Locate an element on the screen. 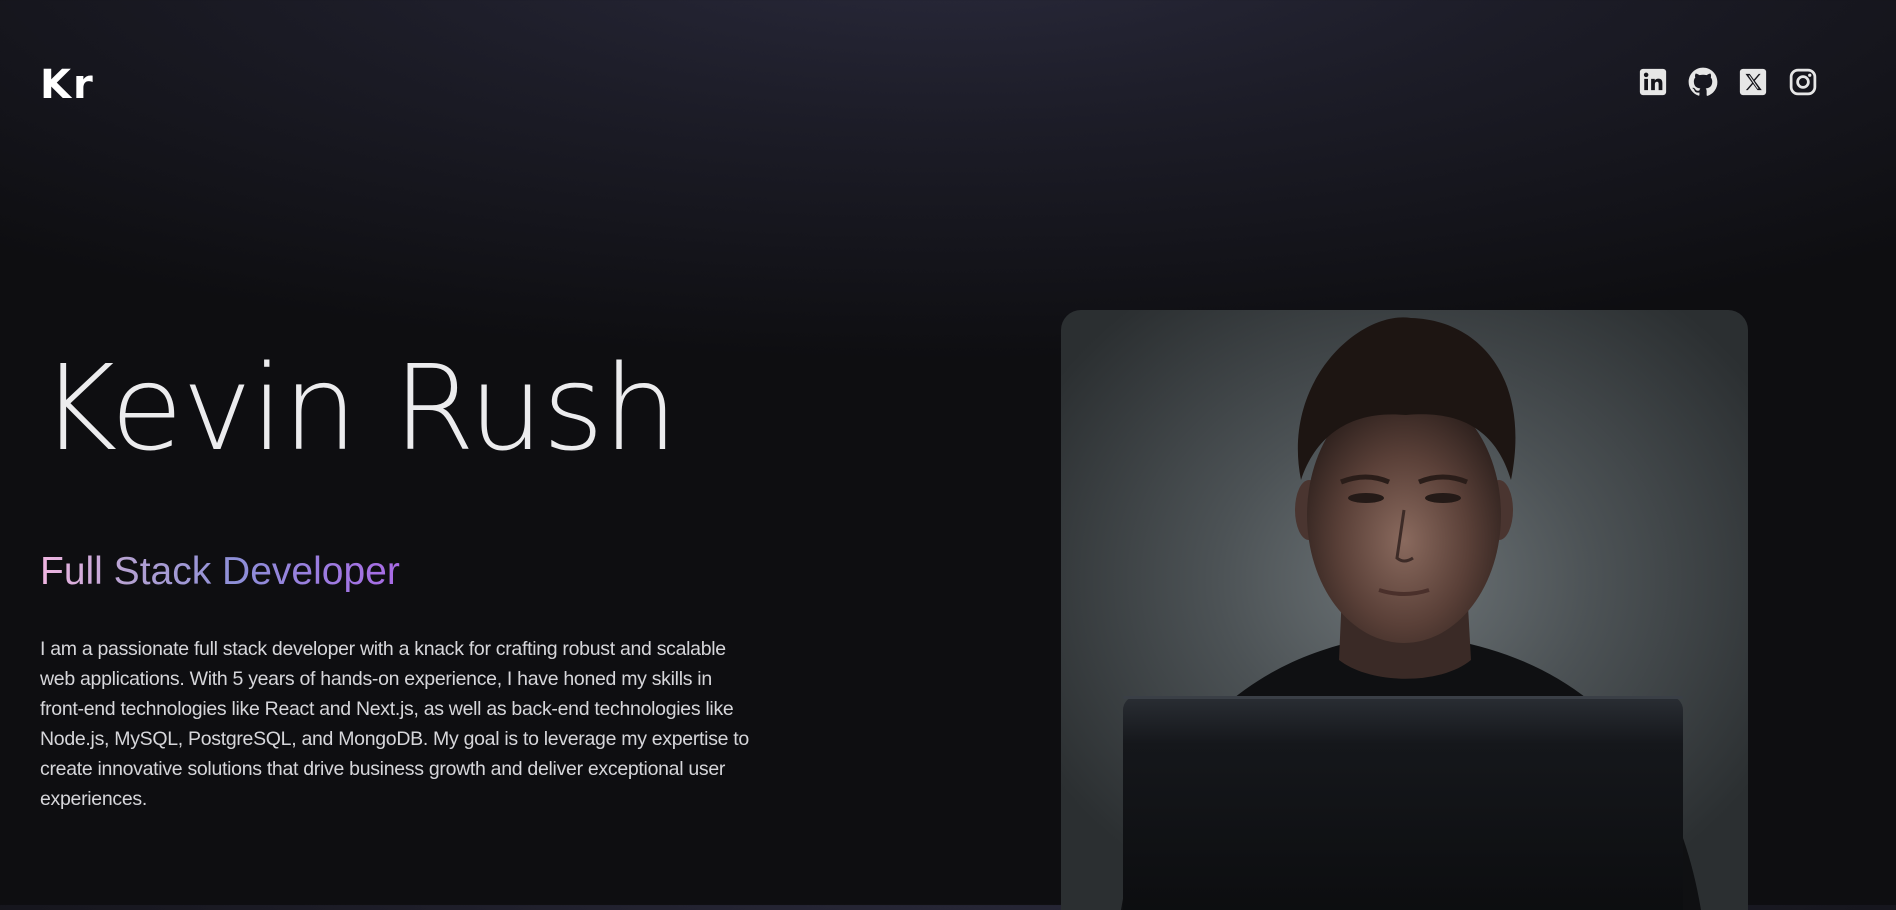 Image resolution: width=1896 pixels, height=910 pixels. x-twitter-icon is located at coordinates (1753, 82).